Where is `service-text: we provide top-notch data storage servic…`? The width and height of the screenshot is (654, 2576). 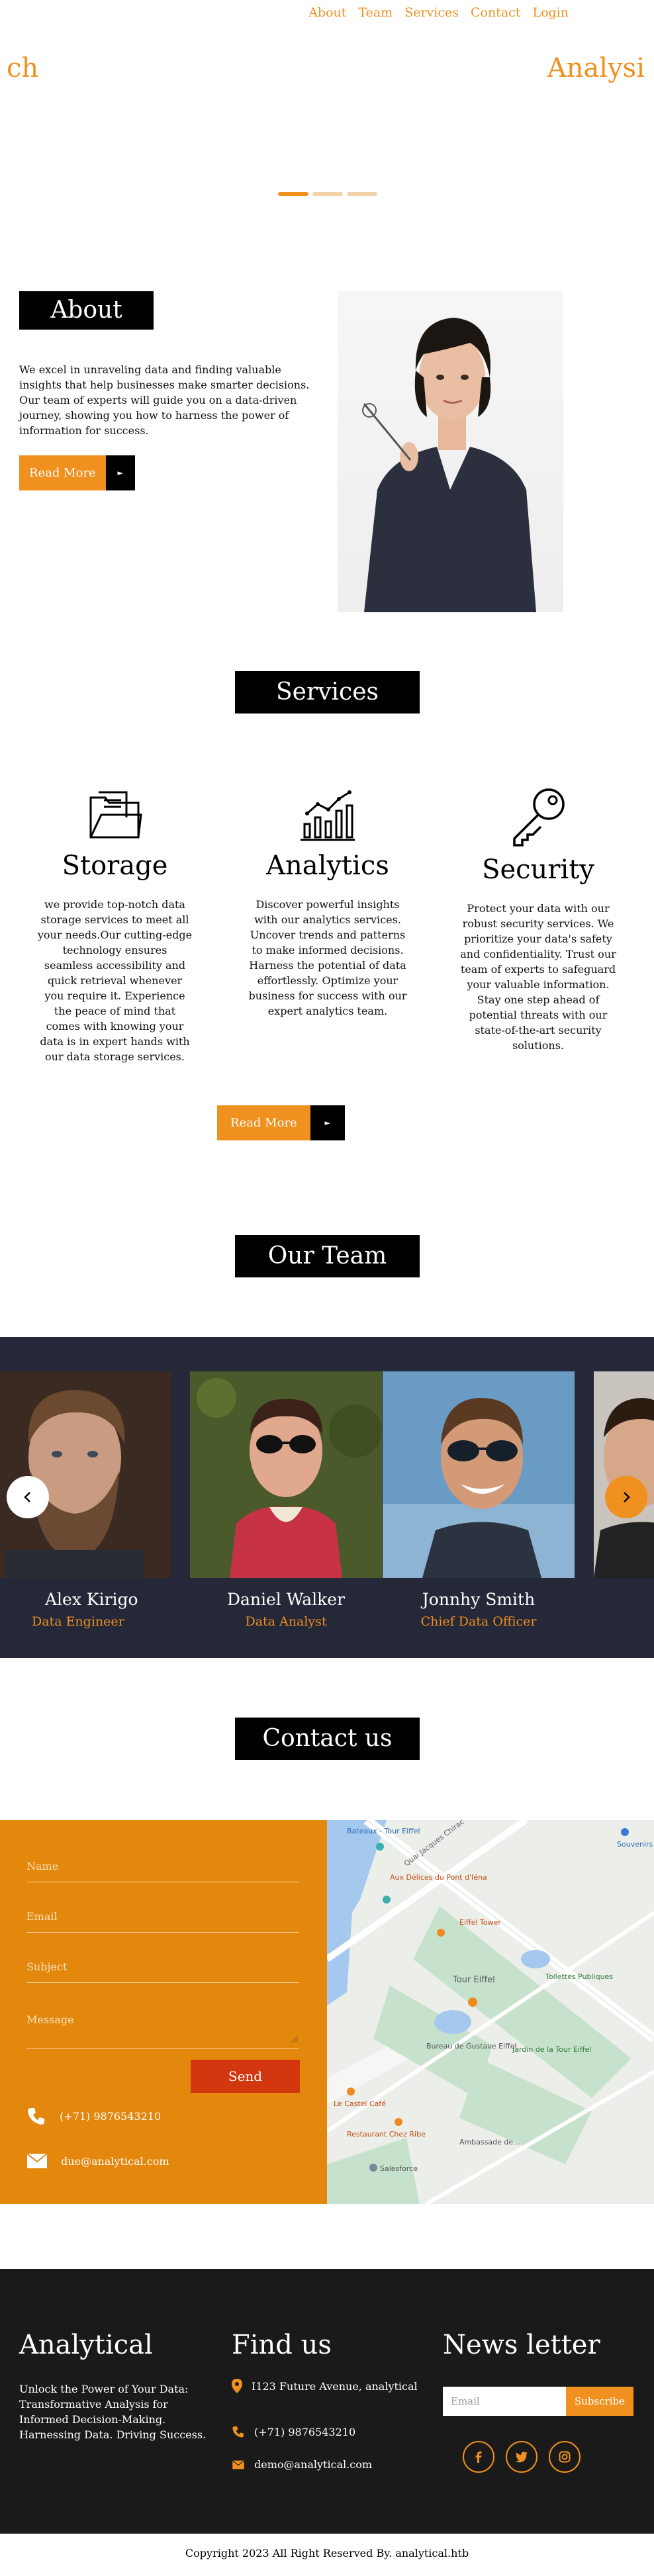
service-text: we provide top-notch data storage servic… is located at coordinates (115, 980).